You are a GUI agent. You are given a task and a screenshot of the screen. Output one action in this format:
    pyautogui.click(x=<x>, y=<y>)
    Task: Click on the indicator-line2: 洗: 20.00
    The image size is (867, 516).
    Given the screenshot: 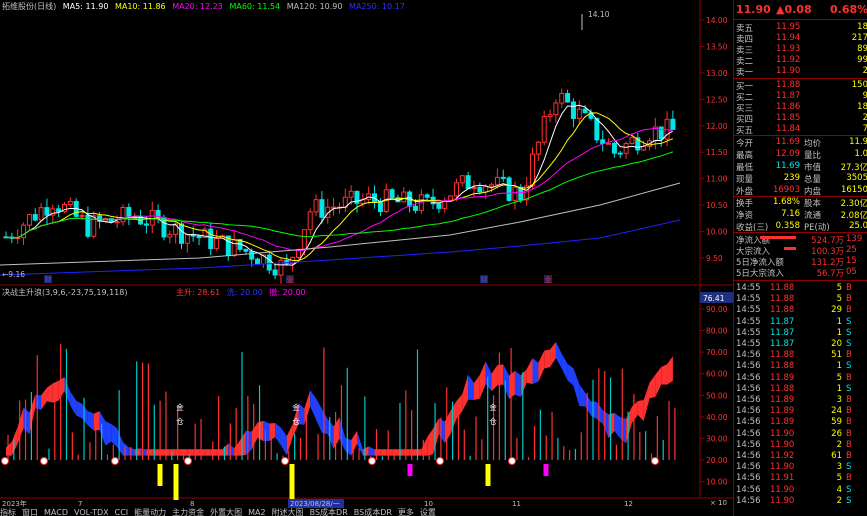 What is the action you would take?
    pyautogui.click(x=244, y=292)
    